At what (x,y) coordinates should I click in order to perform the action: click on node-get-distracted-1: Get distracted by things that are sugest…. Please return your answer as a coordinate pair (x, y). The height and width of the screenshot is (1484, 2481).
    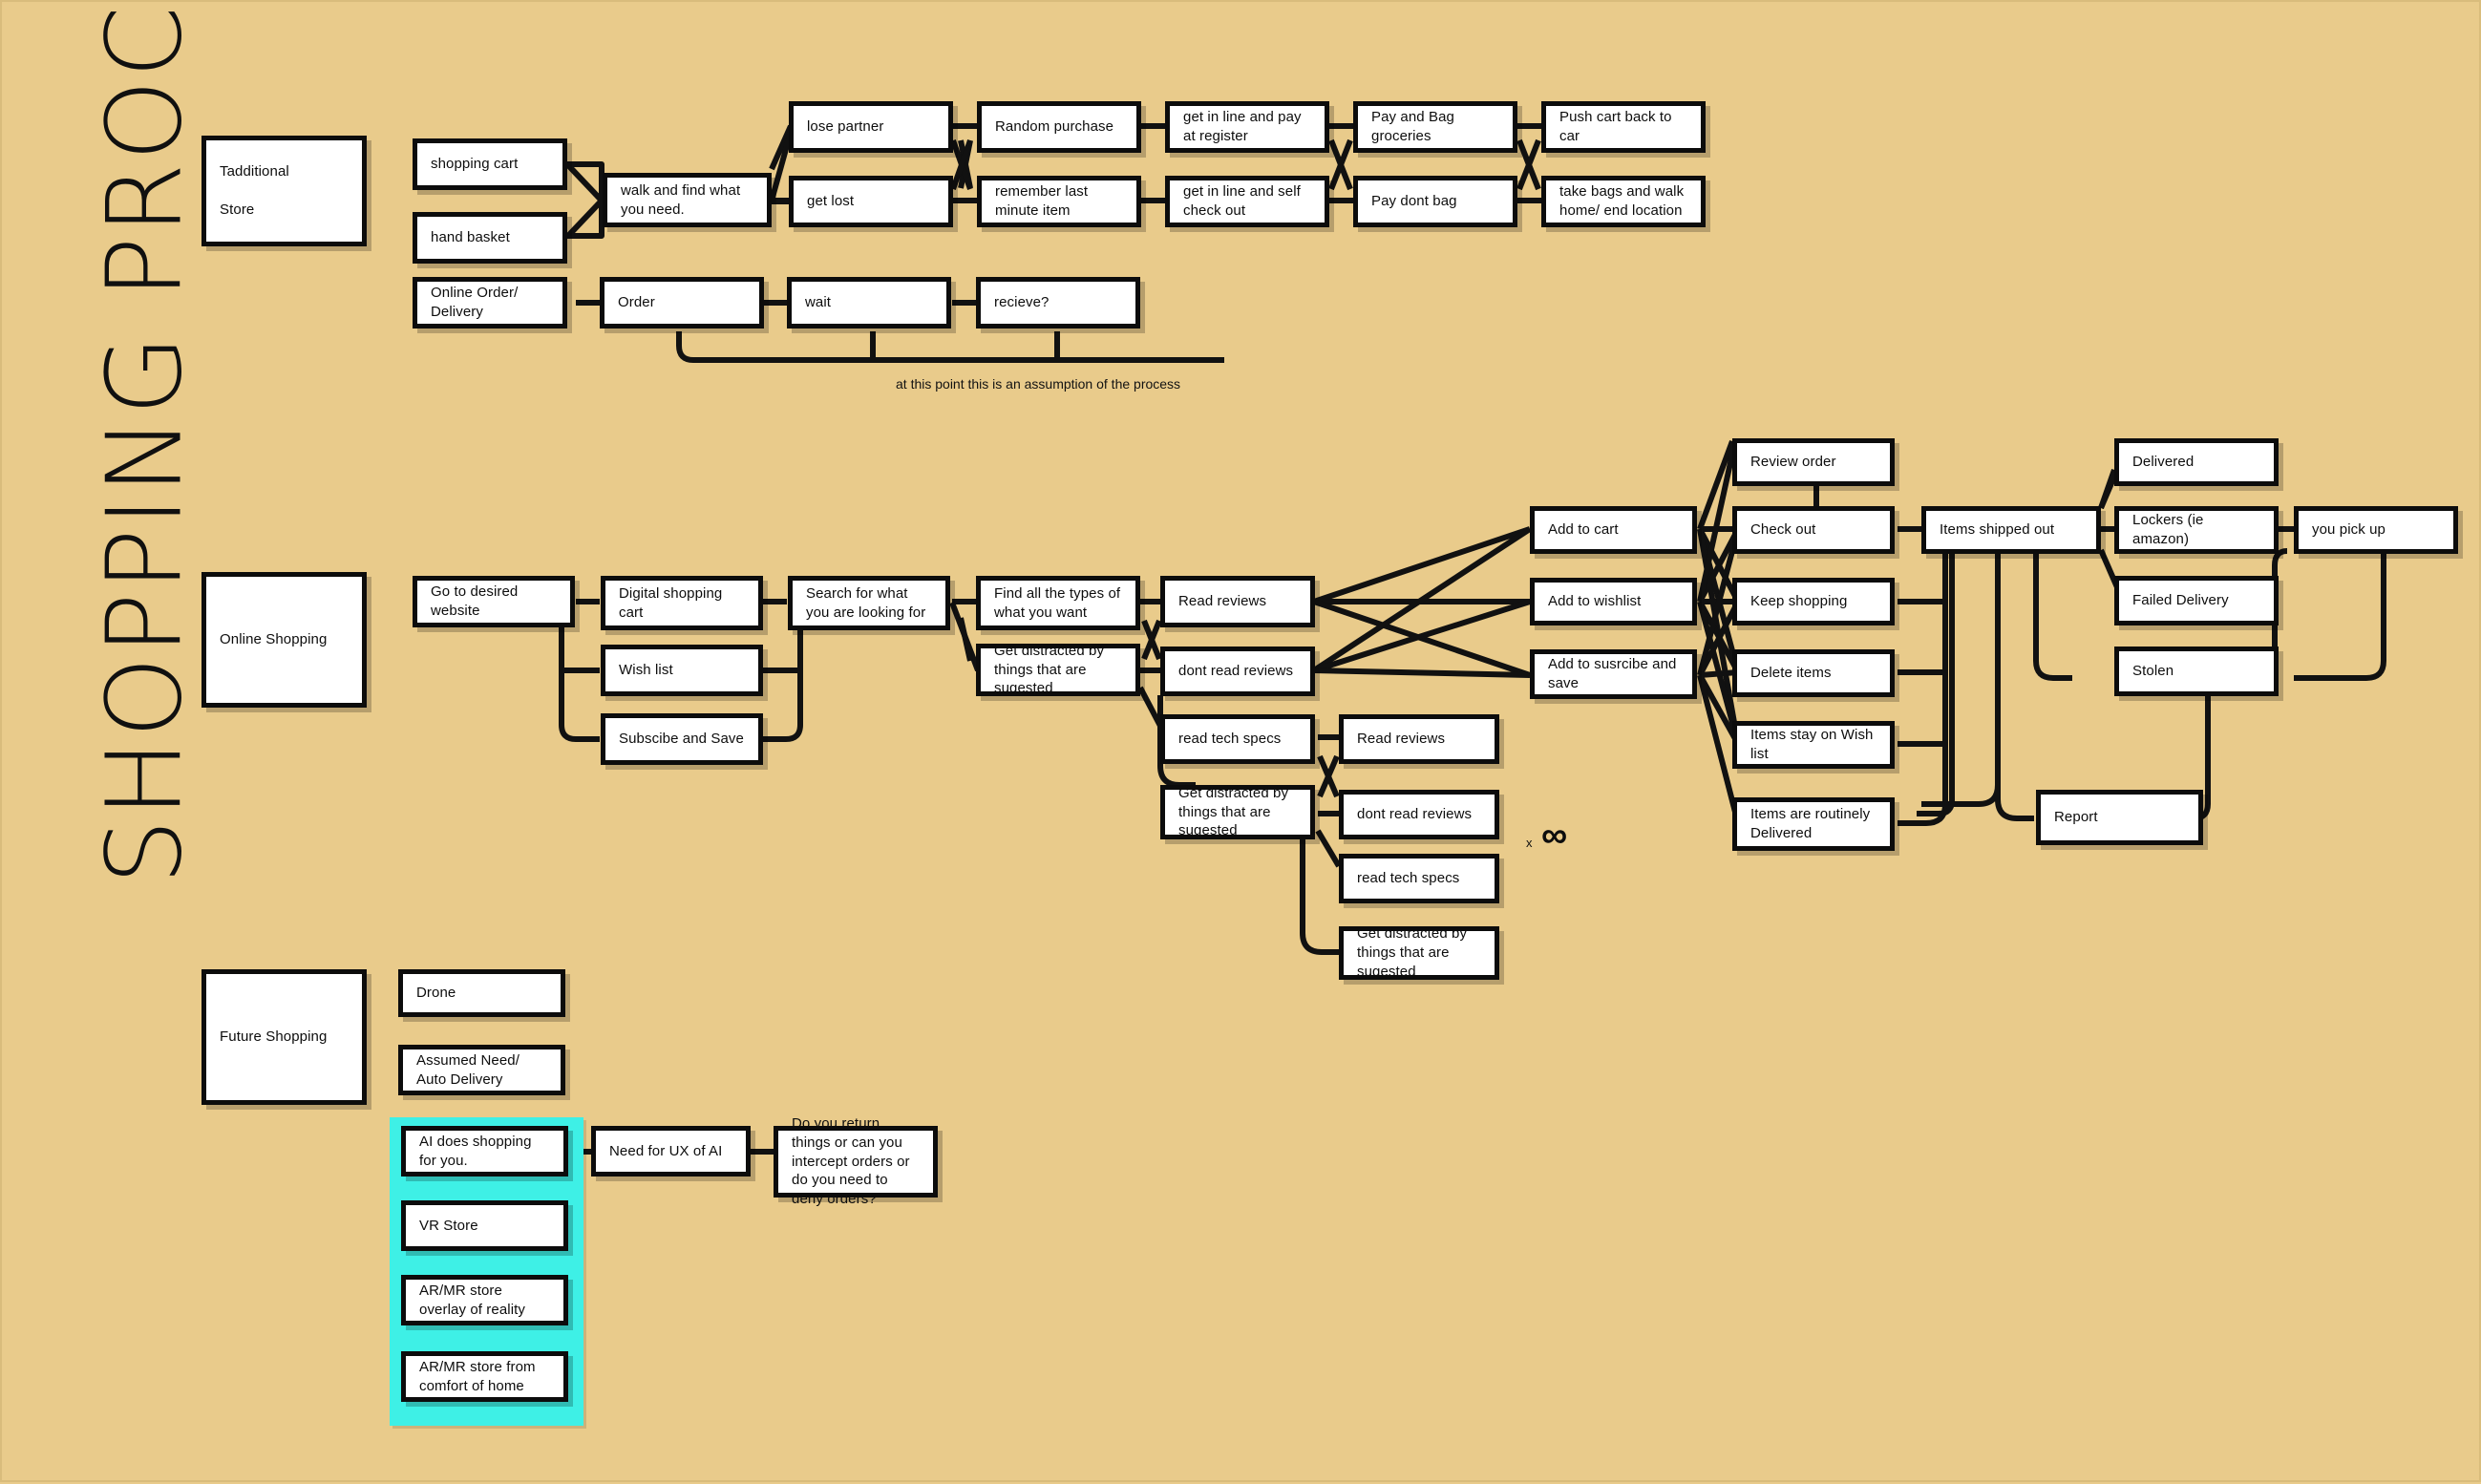
    Looking at the image, I should click on (1058, 670).